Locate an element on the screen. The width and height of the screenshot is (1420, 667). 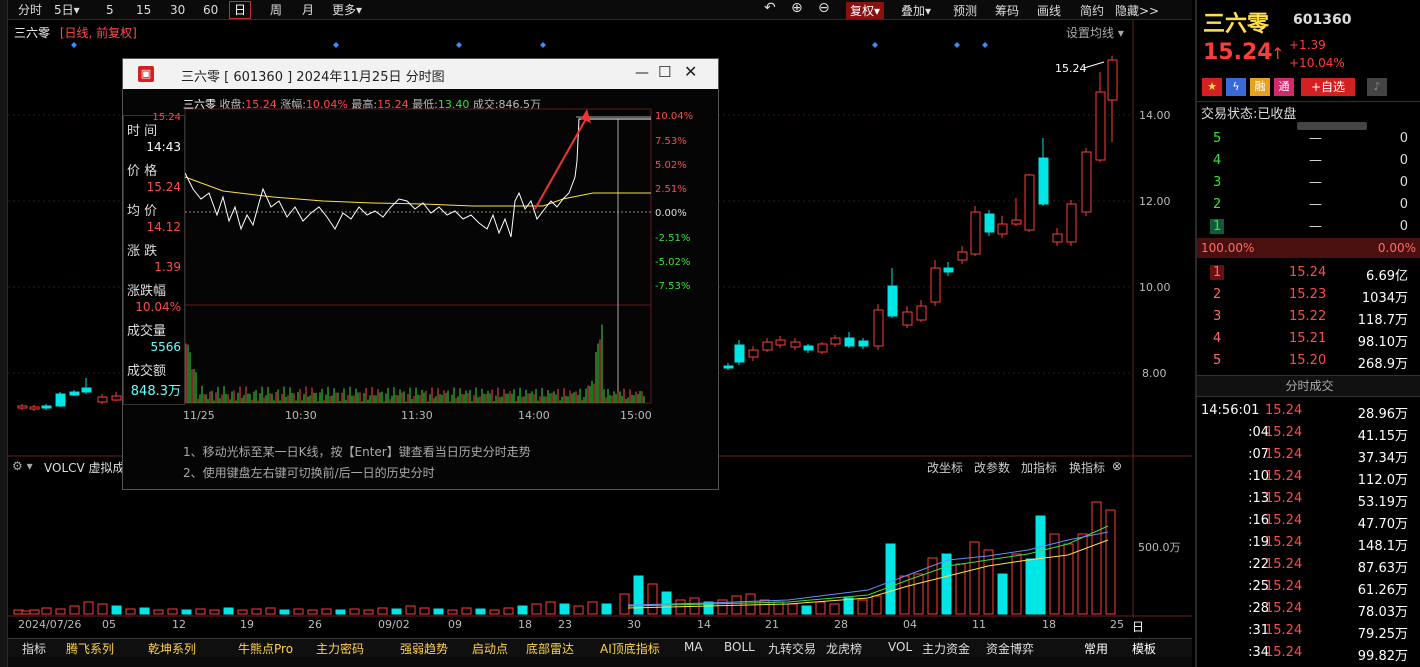
bid-row: 4 — 0 is located at coordinates (1308, 161).